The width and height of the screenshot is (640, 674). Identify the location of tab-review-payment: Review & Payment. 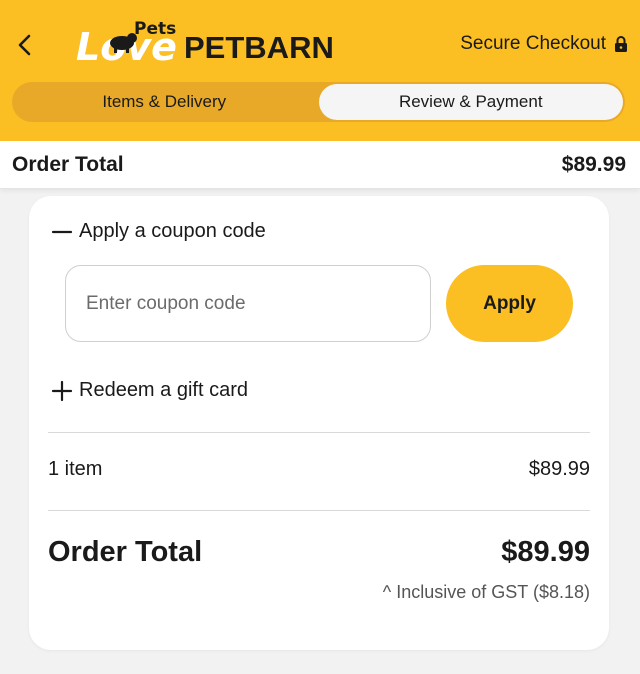
(470, 102).